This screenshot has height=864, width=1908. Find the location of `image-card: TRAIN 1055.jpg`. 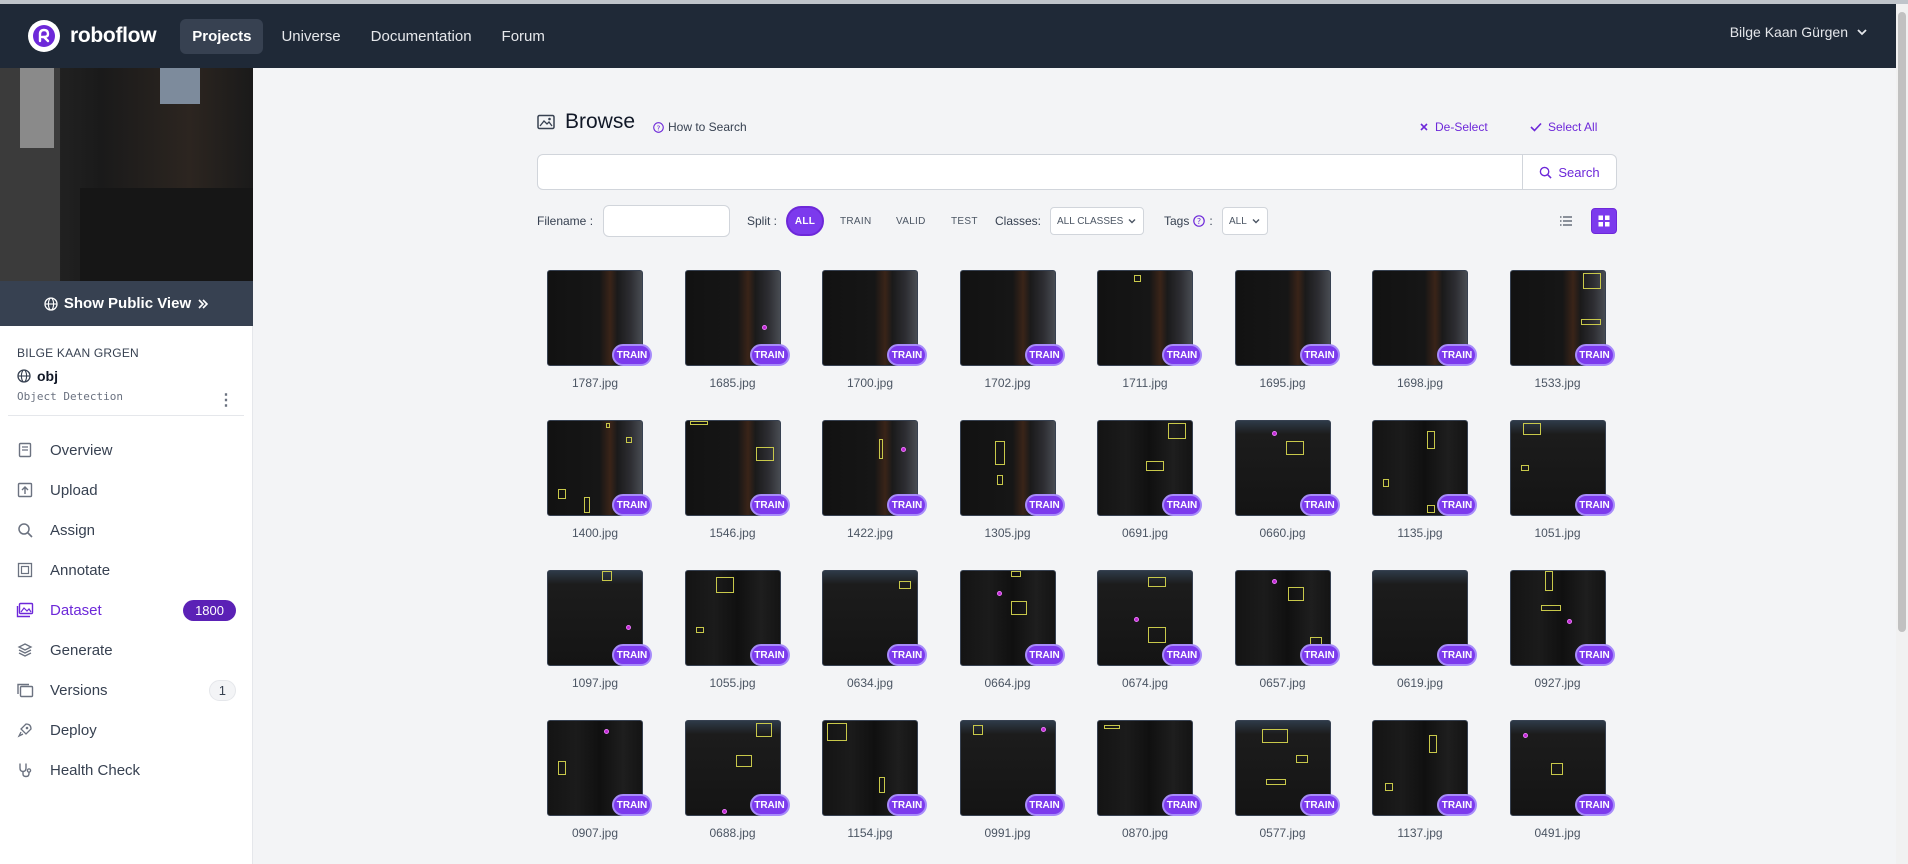

image-card: TRAIN 1055.jpg is located at coordinates (732, 635).